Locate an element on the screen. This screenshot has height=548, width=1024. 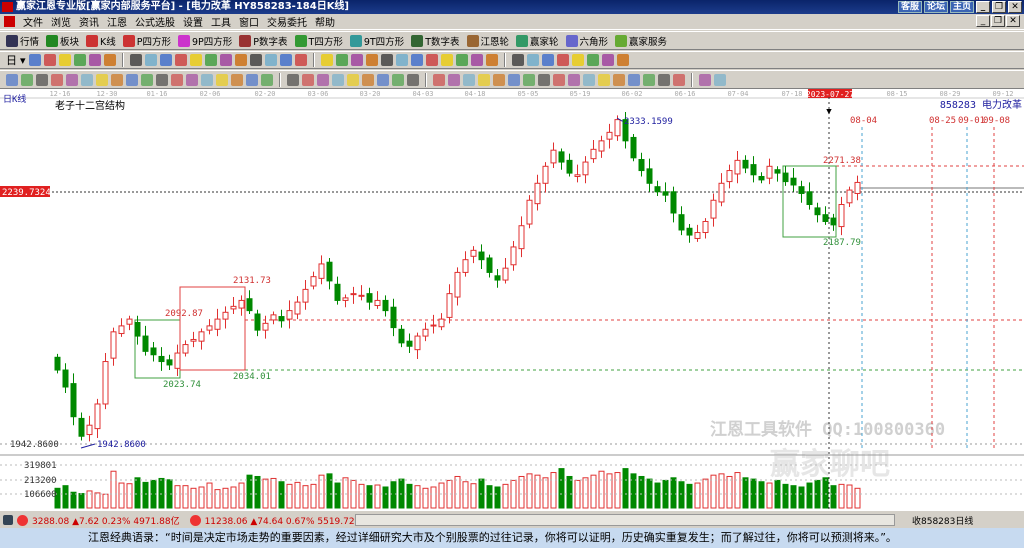
toolbar-button-winner-wheel: 赢家轮 is located at coordinates (537, 41).